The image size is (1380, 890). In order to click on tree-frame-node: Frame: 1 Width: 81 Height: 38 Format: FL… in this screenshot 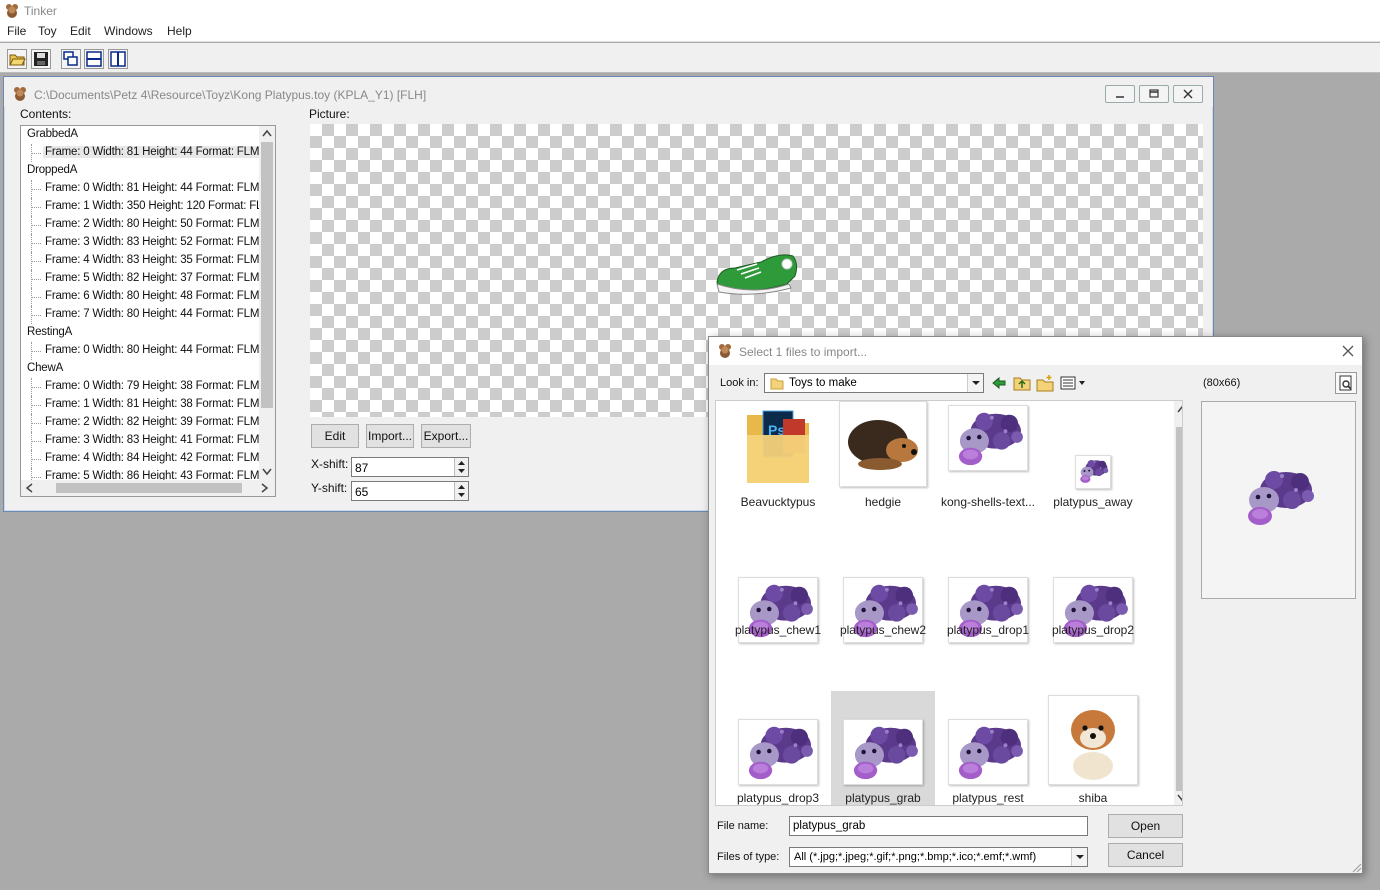, I will do `click(159, 404)`.